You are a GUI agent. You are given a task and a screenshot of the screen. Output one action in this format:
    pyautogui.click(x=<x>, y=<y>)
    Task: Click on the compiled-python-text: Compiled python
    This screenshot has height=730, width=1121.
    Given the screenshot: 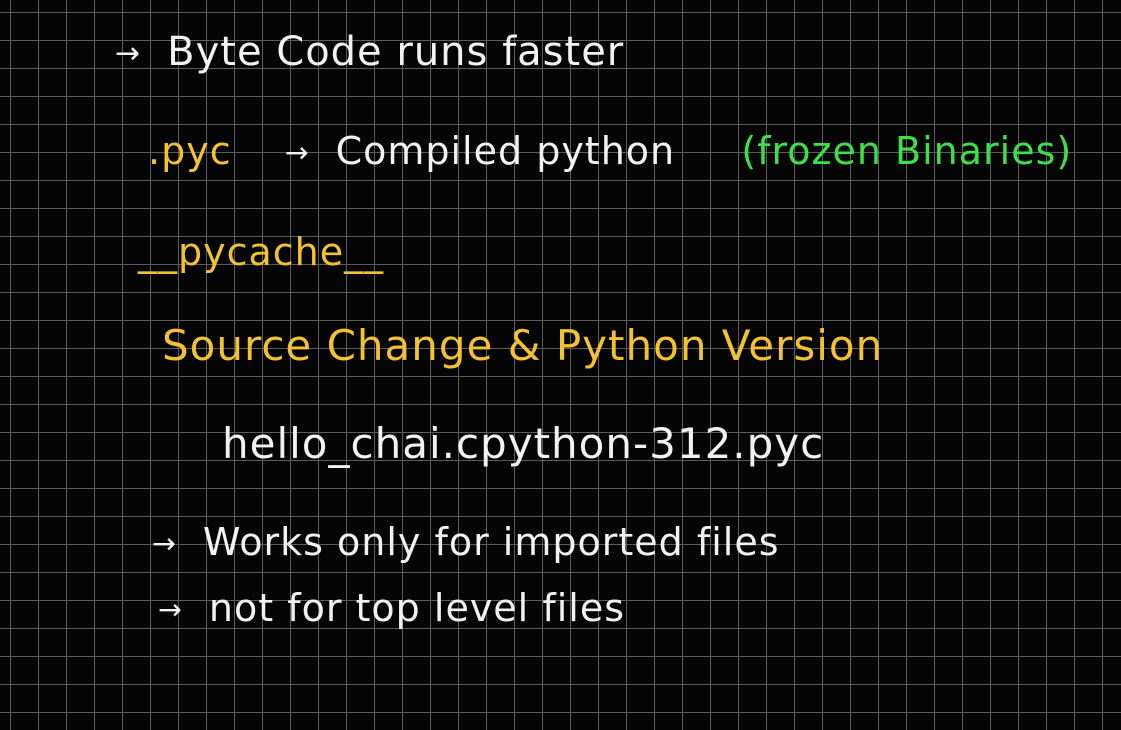 What is the action you would take?
    pyautogui.click(x=505, y=151)
    